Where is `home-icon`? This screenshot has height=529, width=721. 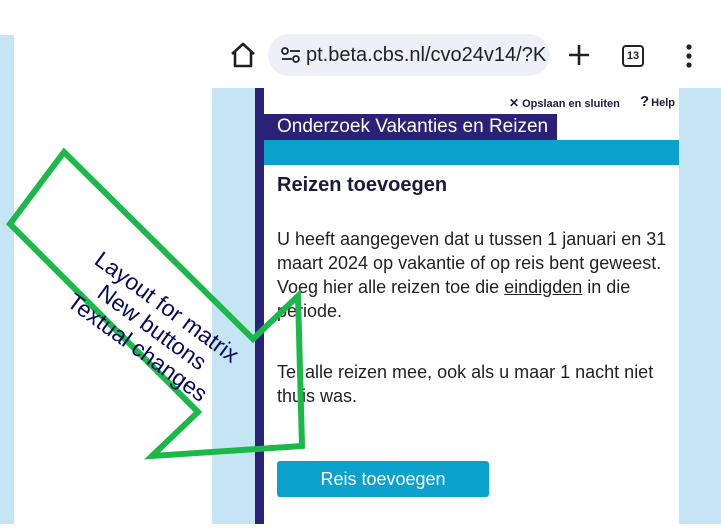 home-icon is located at coordinates (243, 55).